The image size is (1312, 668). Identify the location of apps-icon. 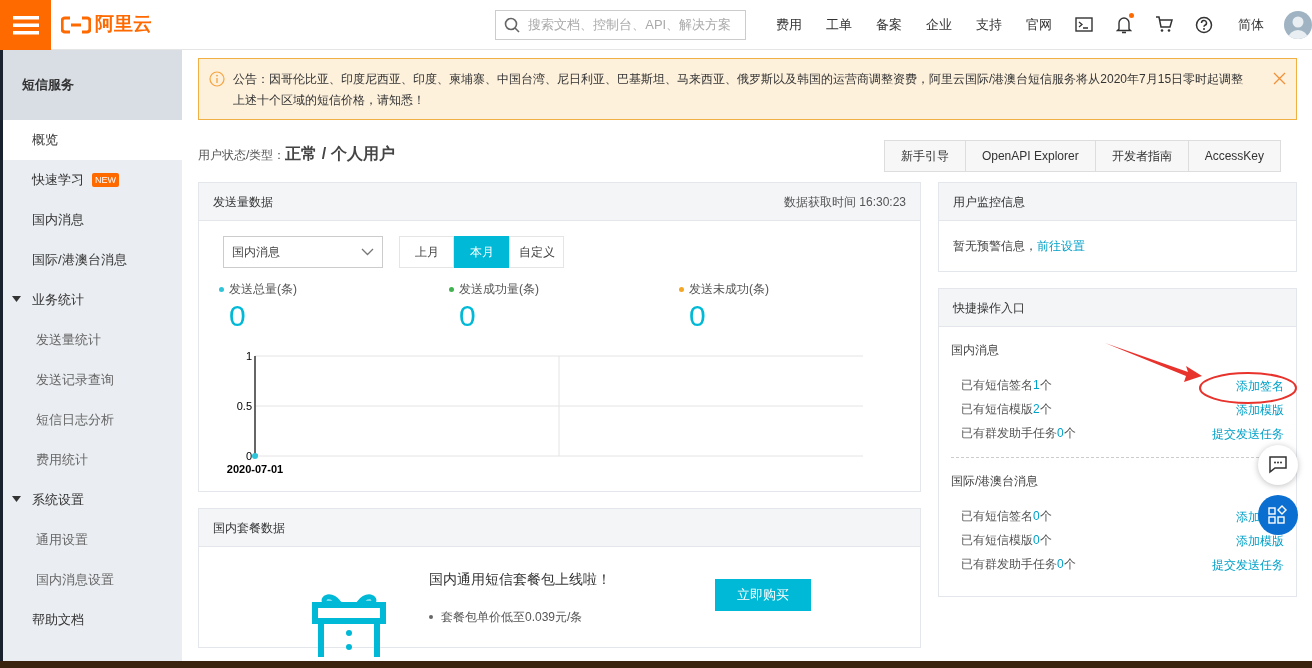
(1278, 515).